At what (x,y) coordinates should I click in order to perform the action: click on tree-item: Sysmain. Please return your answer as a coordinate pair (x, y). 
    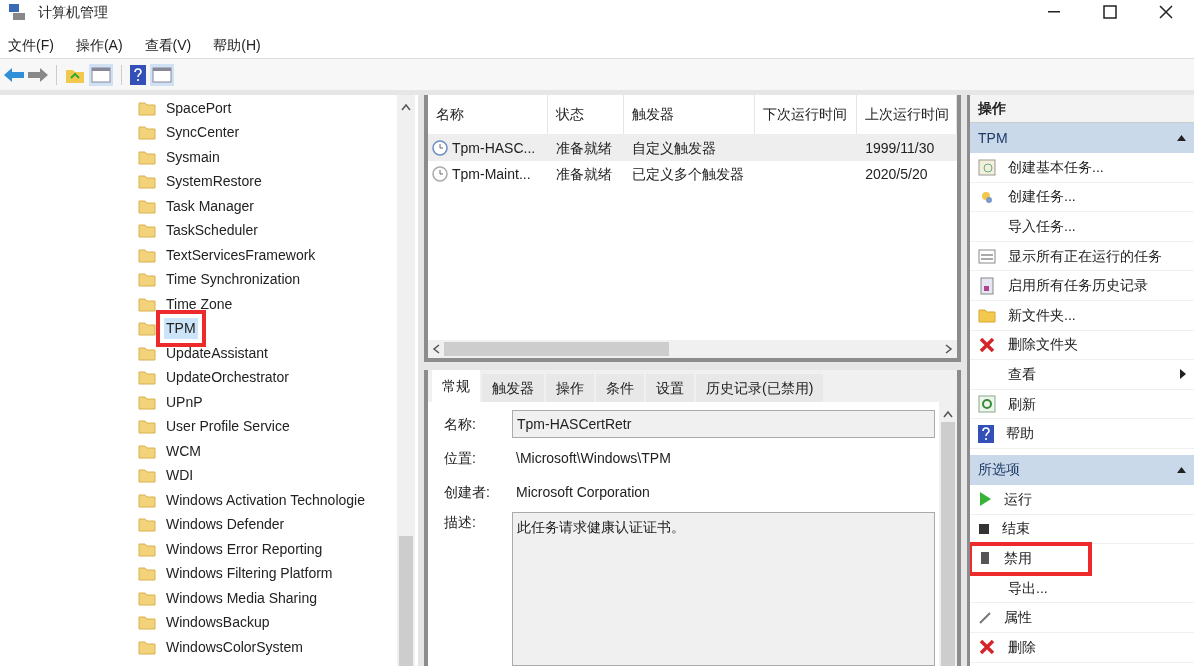
    Looking at the image, I should click on (193, 157).